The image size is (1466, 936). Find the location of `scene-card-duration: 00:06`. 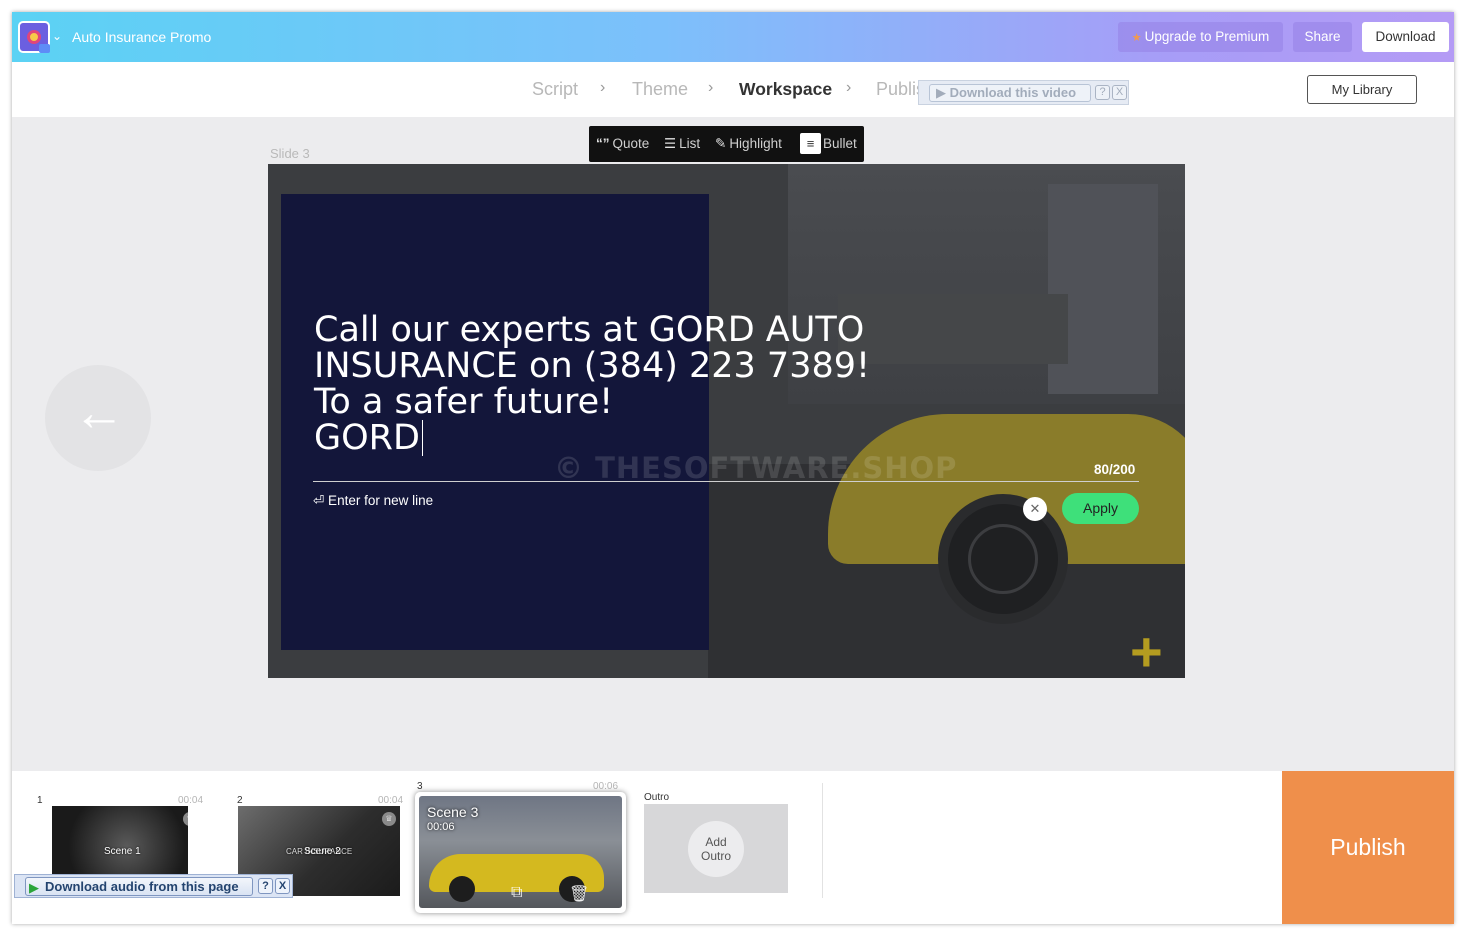

scene-card-duration: 00:06 is located at coordinates (441, 827).